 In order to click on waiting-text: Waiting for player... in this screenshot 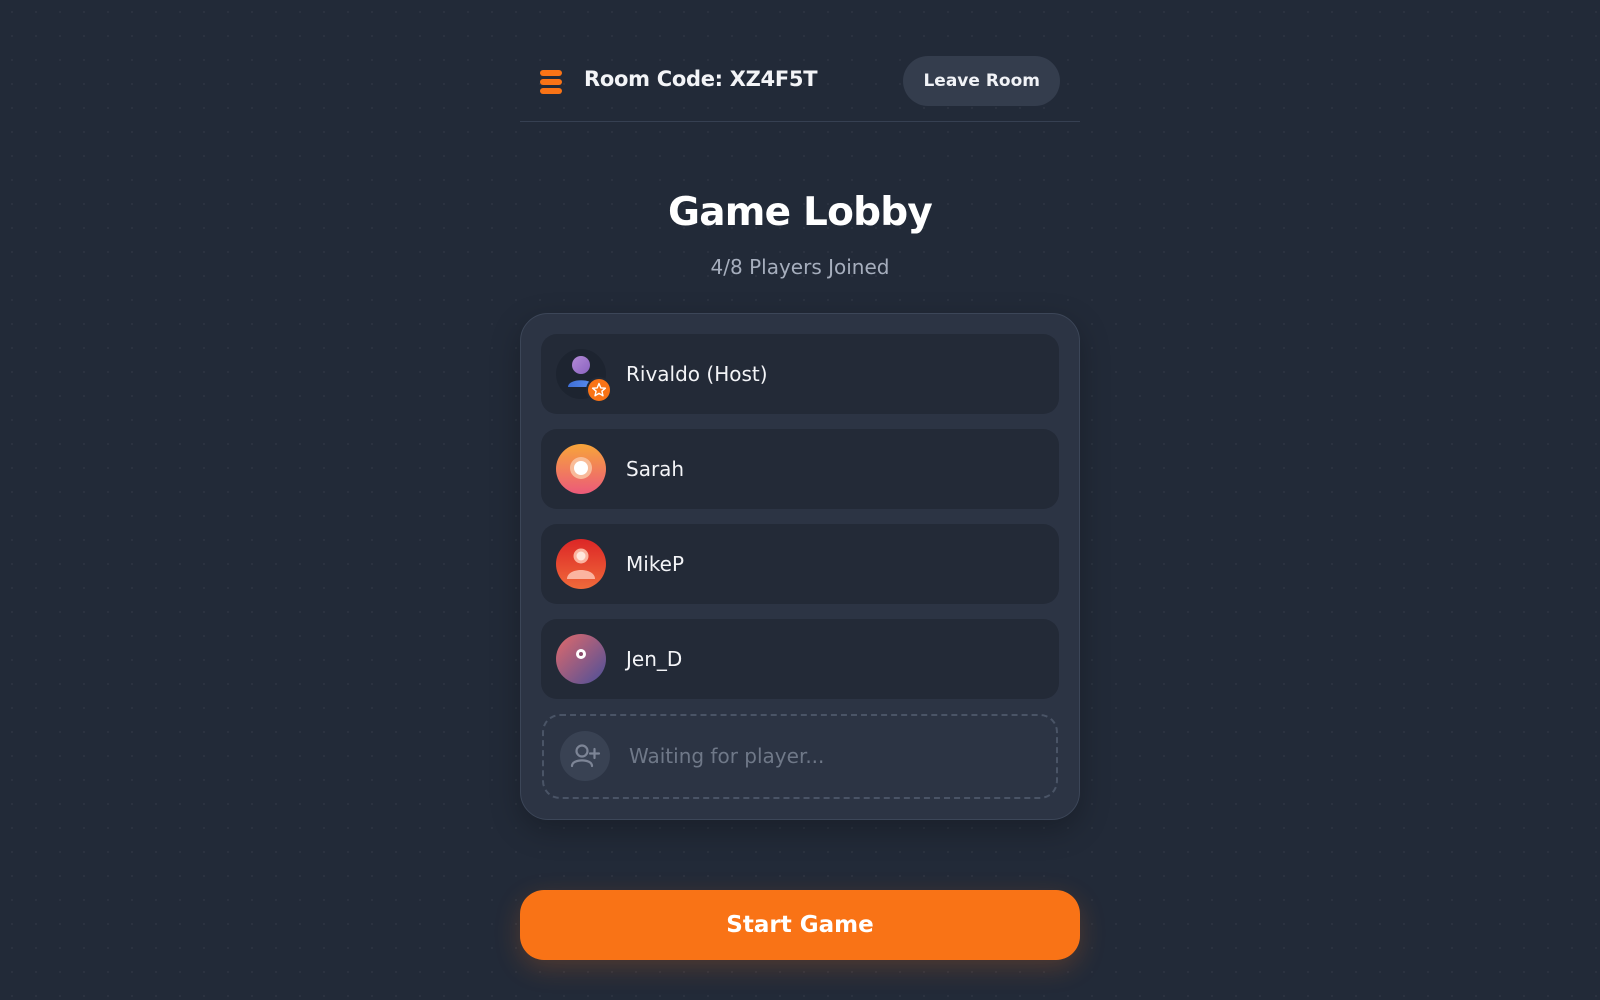, I will do `click(727, 756)`.